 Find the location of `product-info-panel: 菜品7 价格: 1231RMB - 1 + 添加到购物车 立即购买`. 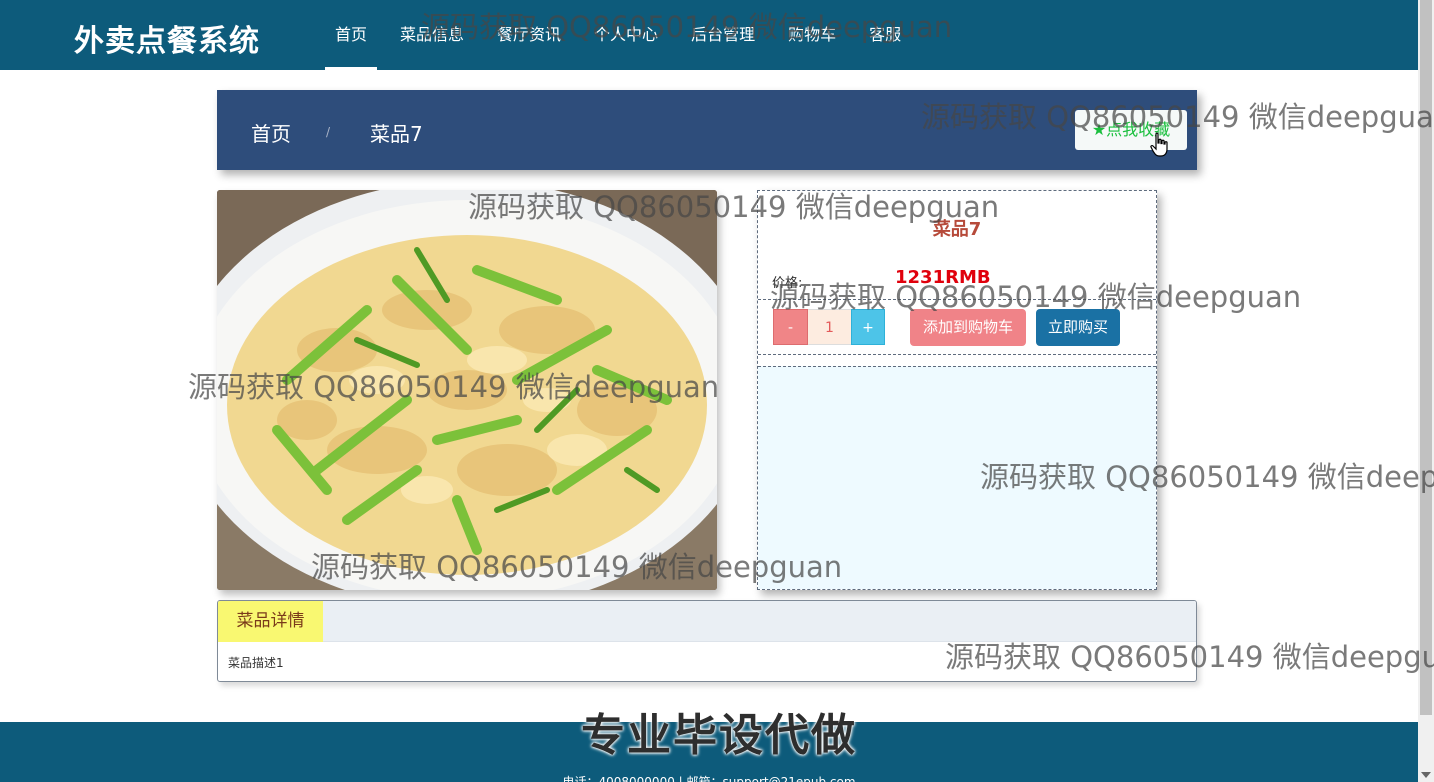

product-info-panel: 菜品7 价格: 1231RMB - 1 + 添加到购物车 立即购买 is located at coordinates (957, 390).